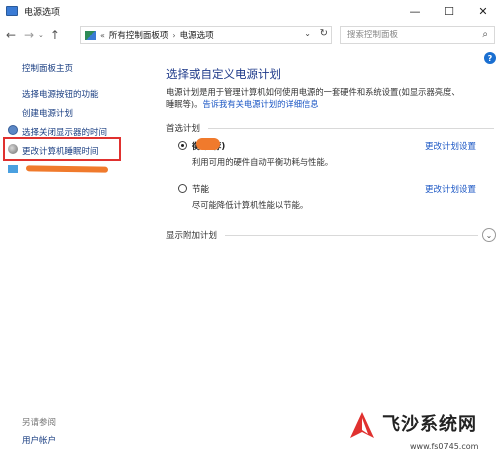  Describe the element at coordinates (12, 11) in the screenshot. I see `power-options-icon` at that location.